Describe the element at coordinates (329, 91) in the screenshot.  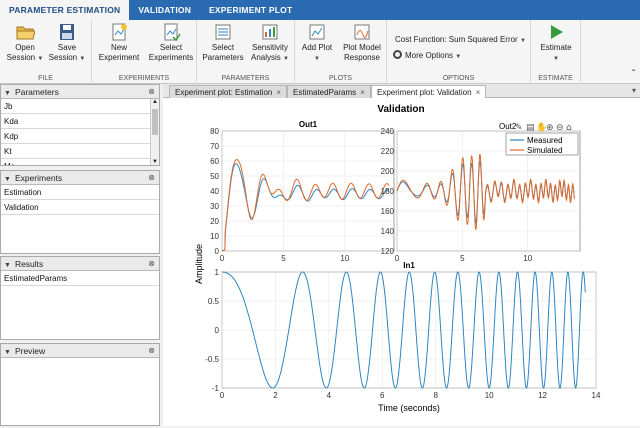
I see `doc-tab-estimated-params: EstimatedParams ×` at that location.